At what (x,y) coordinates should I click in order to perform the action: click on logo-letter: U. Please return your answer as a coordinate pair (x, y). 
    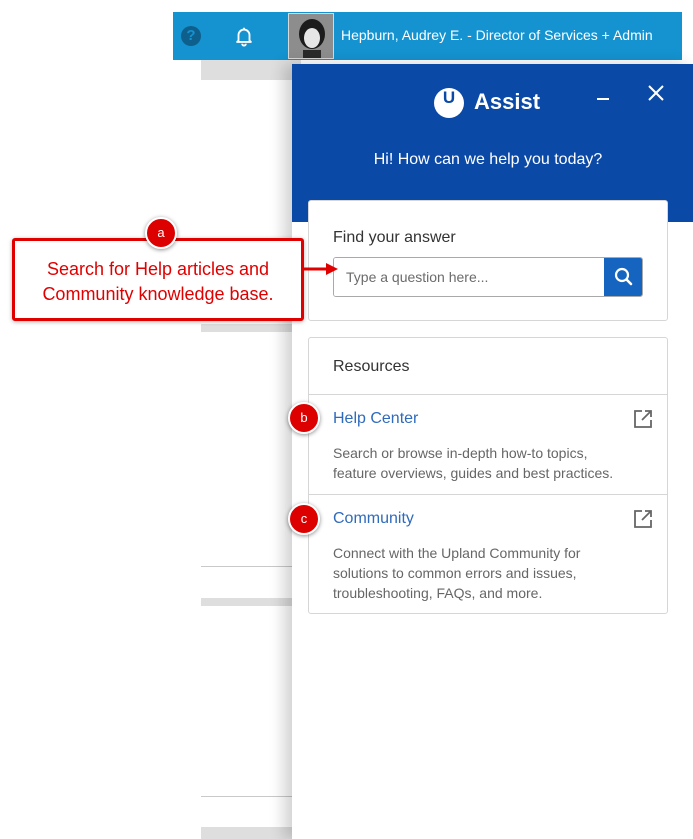
    Looking at the image, I should click on (449, 97).